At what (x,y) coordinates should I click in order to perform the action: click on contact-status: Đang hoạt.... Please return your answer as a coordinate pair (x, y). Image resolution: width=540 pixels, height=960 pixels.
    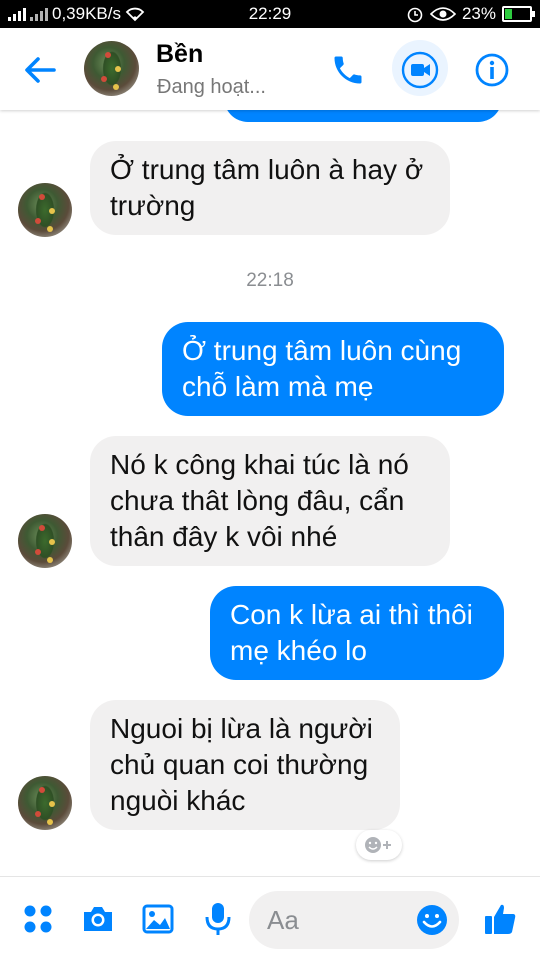
    Looking at the image, I should click on (211, 87).